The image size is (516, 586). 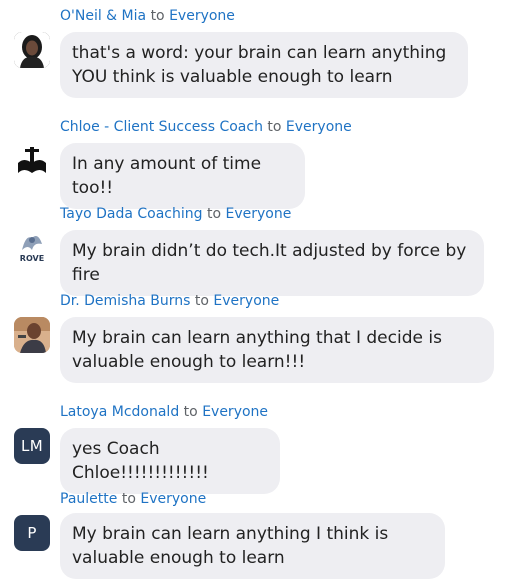 I want to click on message-bubble: In any amount of time too!!, so click(x=182, y=176).